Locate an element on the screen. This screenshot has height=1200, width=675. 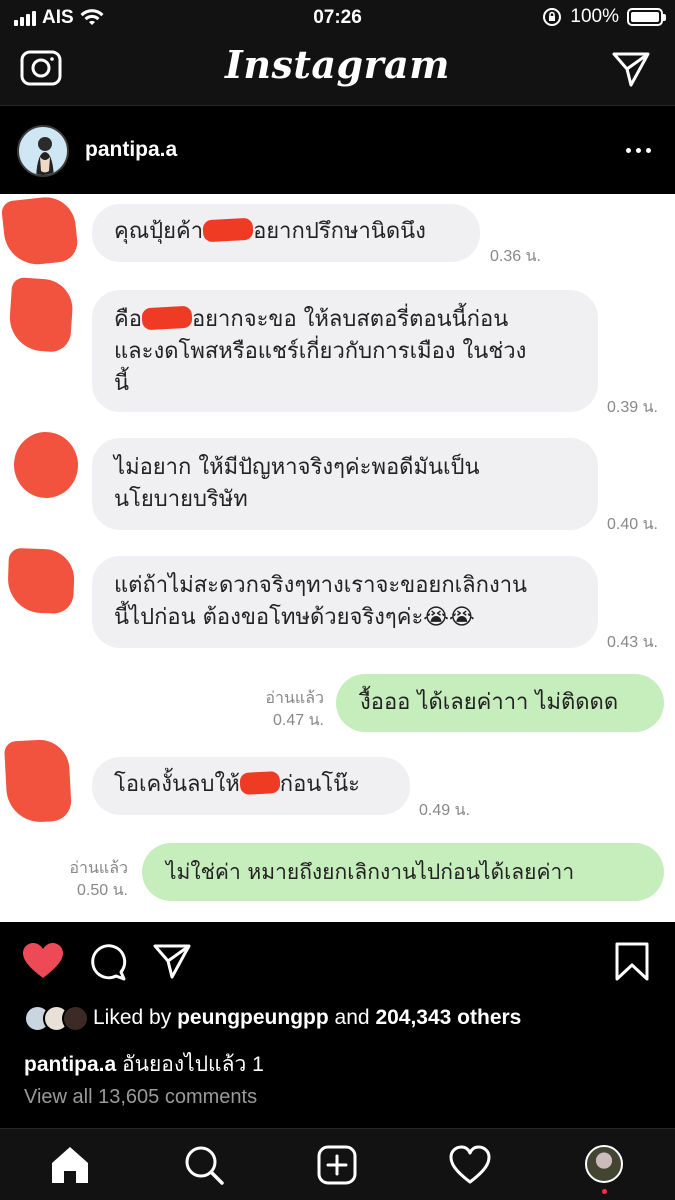
message-text: อยากปรึกษานิดนึง is located at coordinates (339, 231).